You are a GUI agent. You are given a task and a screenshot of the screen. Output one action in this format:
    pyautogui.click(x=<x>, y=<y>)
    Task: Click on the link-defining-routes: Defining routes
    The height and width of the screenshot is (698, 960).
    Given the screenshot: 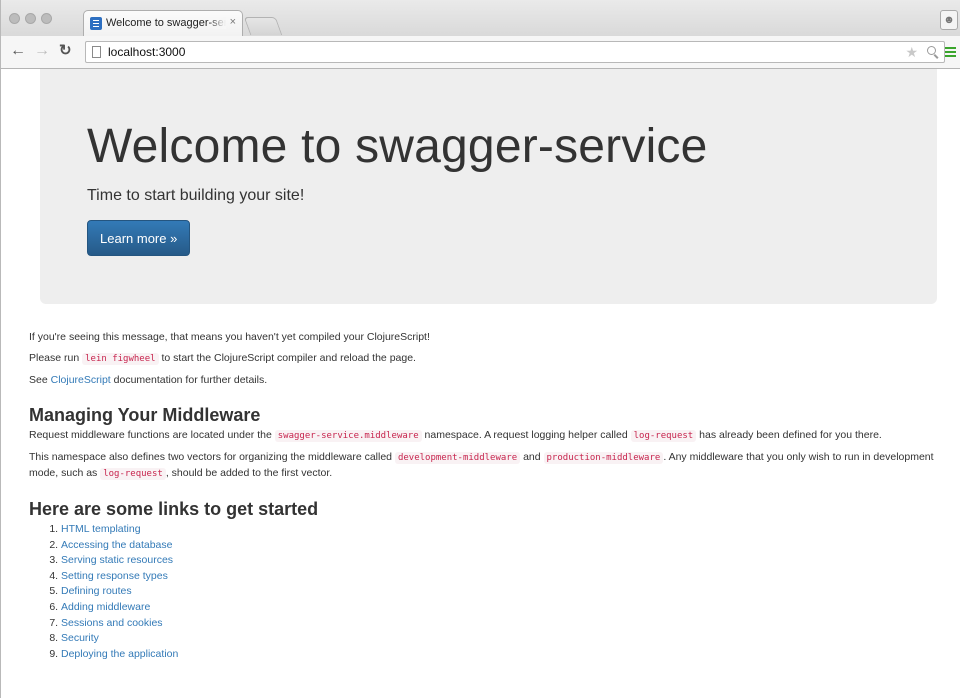 What is the action you would take?
    pyautogui.click(x=96, y=591)
    